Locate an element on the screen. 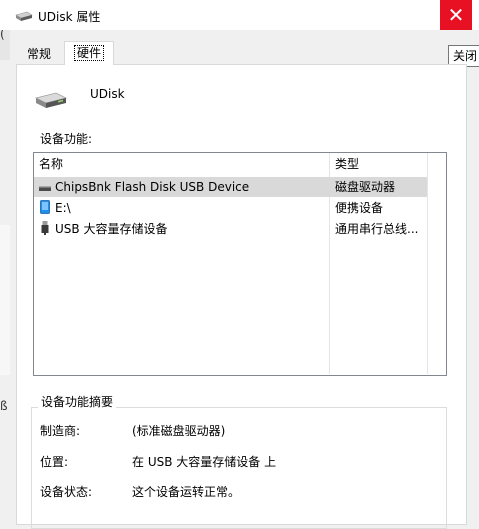 The image size is (479, 529). background-window-fragment-lower is located at coordinates (5, 300).